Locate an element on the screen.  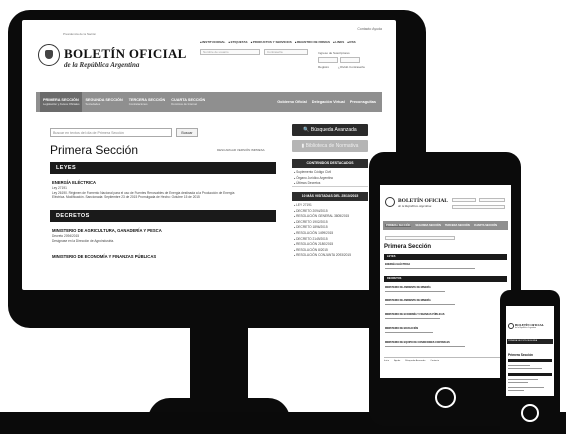
tab-tercera-seccion: TERCERA SECCIÓN Contrataciones is located at coordinates (147, 102).